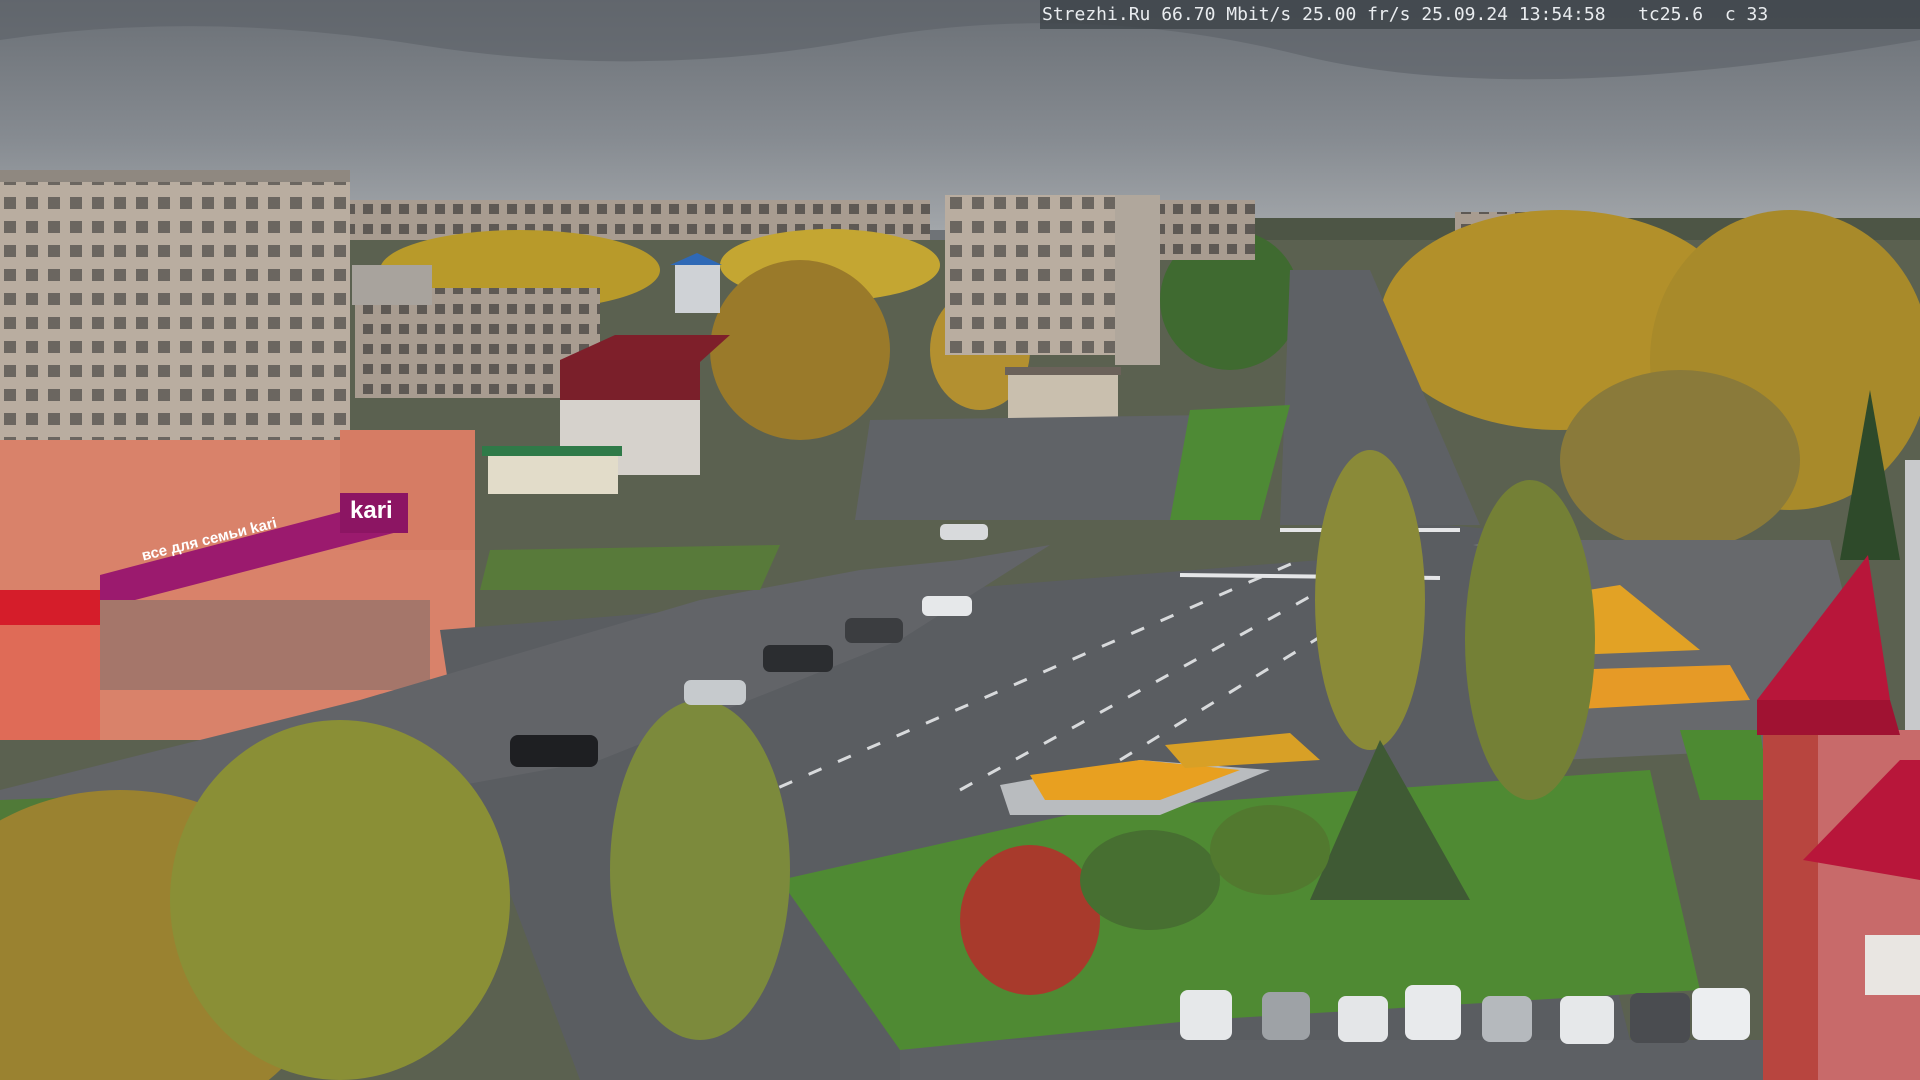  I want to click on overlay-extra: c 33, so click(1746, 14).